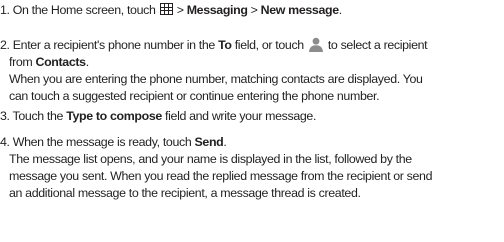 Image resolution: width=504 pixels, height=242 pixels. I want to click on menu-messaging: Messaging, so click(217, 10).